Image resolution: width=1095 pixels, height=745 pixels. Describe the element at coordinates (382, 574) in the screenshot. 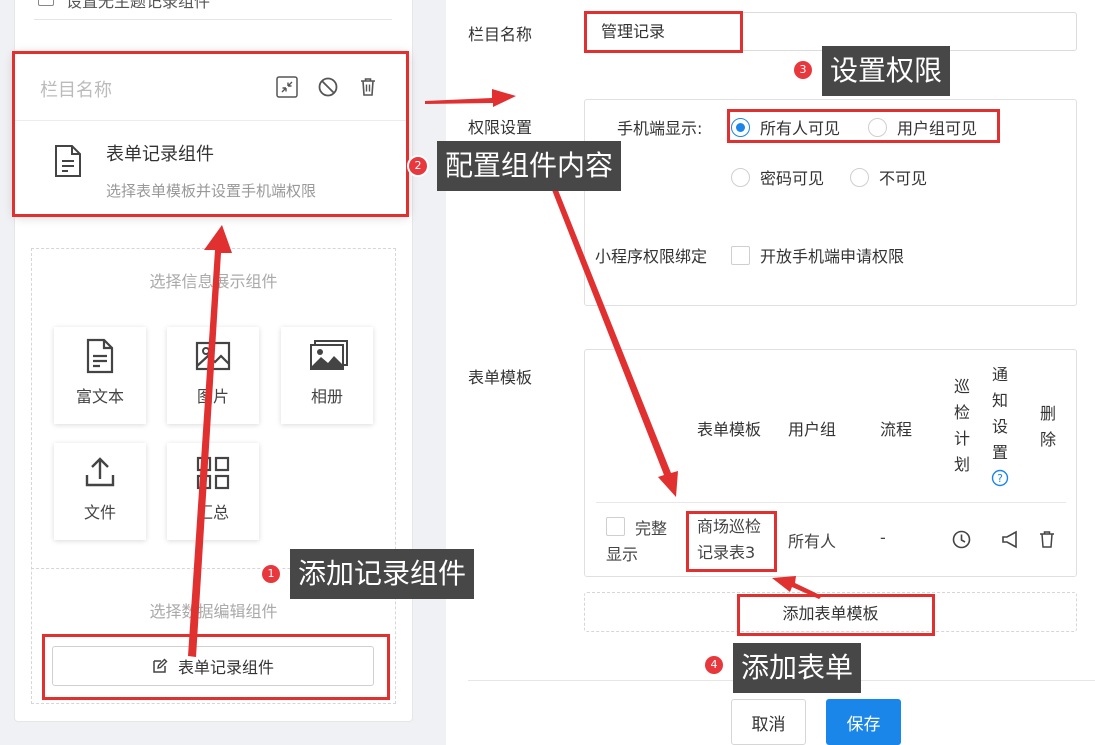

I see `callout-step-1: 添加记录组件` at that location.